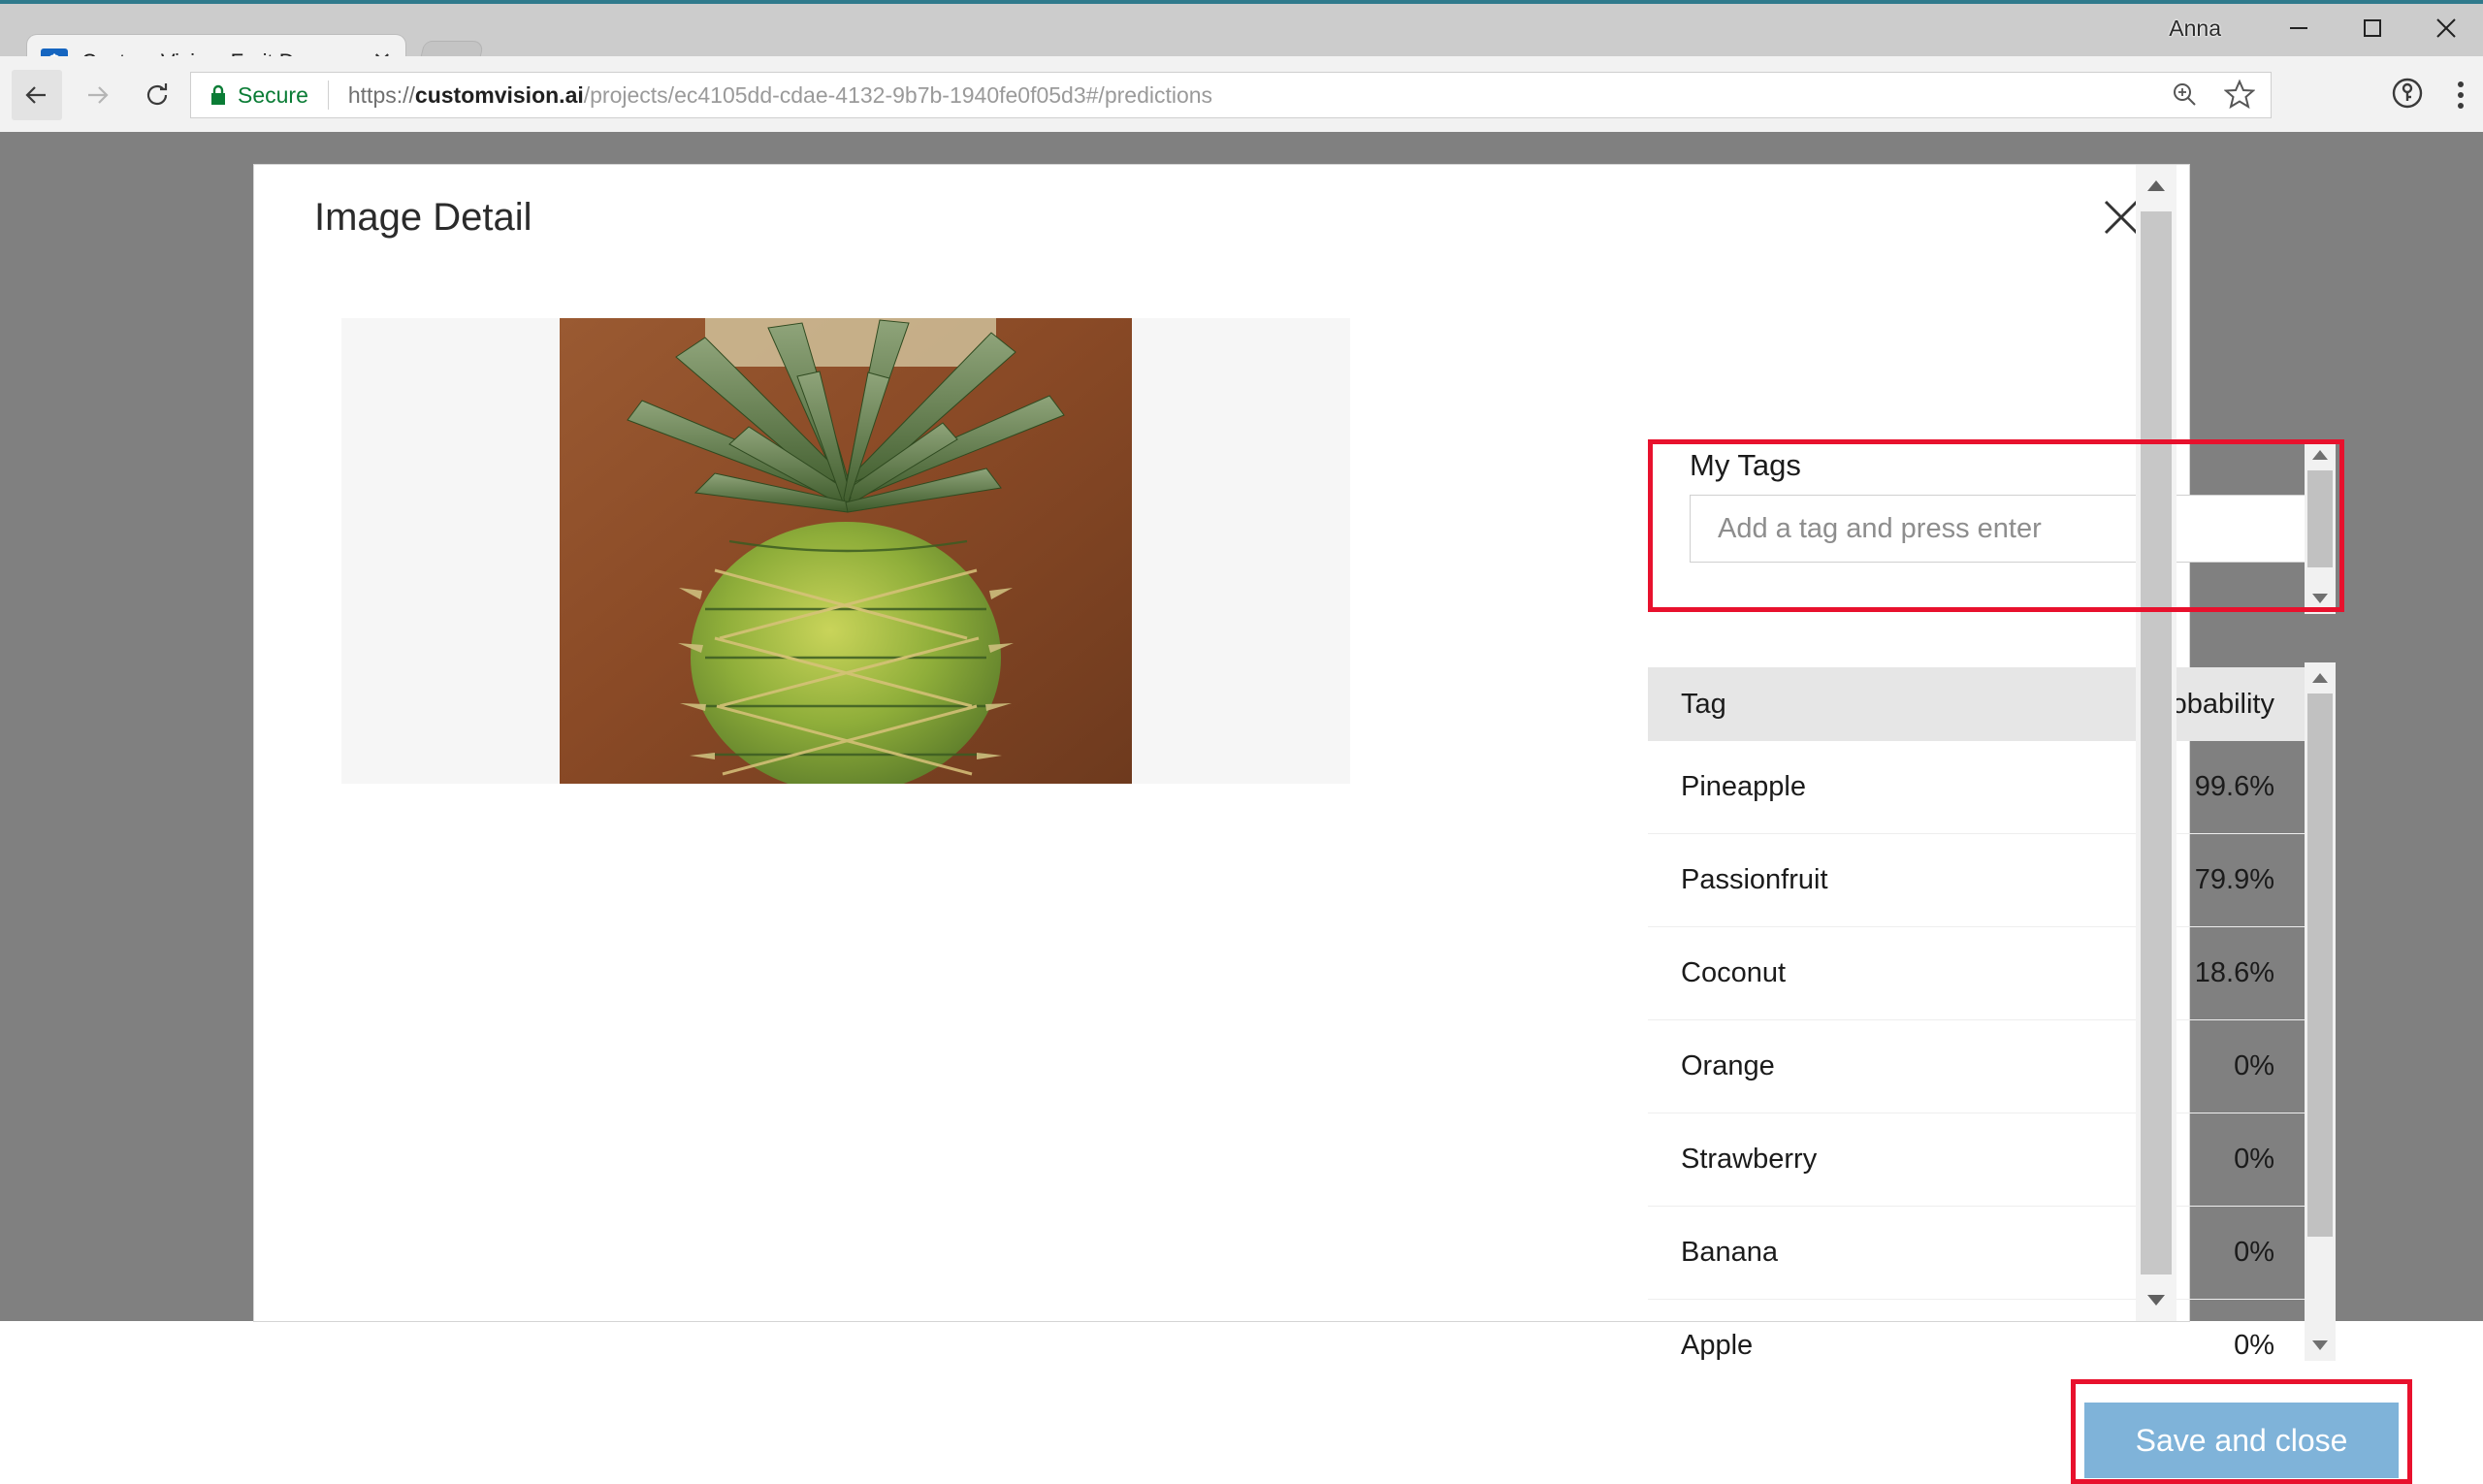 Image resolution: width=2483 pixels, height=1484 pixels. What do you see at coordinates (1746, 465) in the screenshot?
I see `my-tags-heading: My Tags` at bounding box center [1746, 465].